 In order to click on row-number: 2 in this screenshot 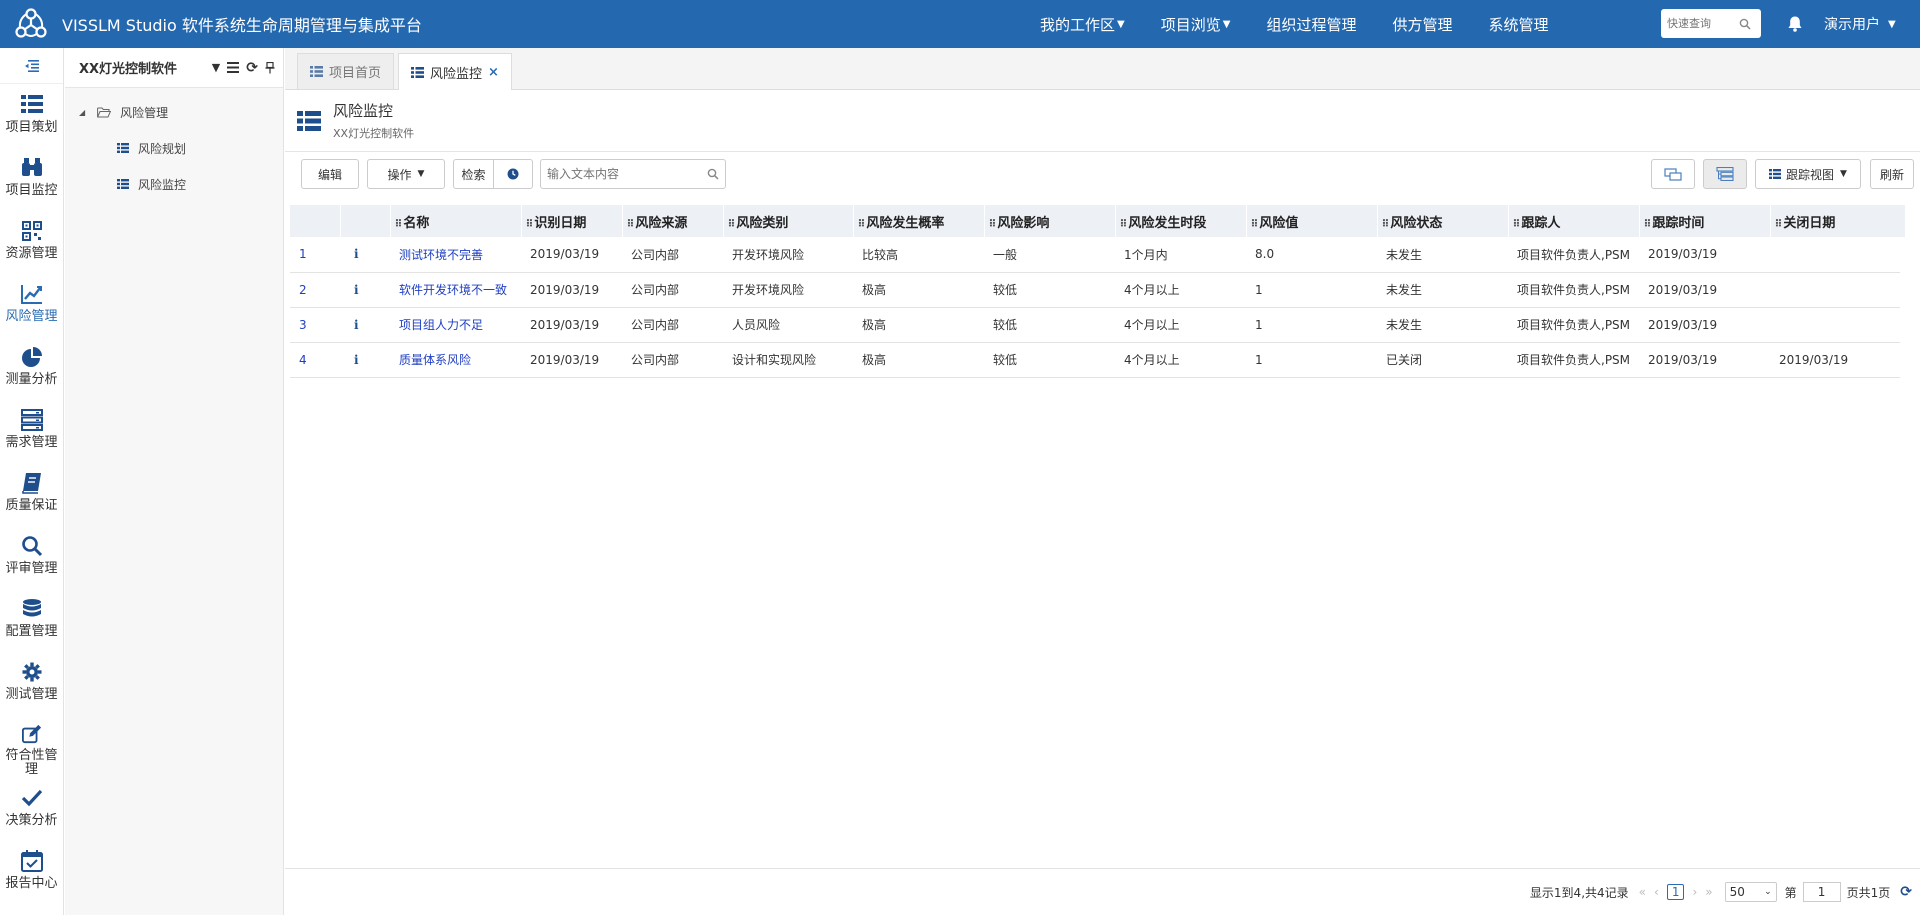, I will do `click(315, 290)`.